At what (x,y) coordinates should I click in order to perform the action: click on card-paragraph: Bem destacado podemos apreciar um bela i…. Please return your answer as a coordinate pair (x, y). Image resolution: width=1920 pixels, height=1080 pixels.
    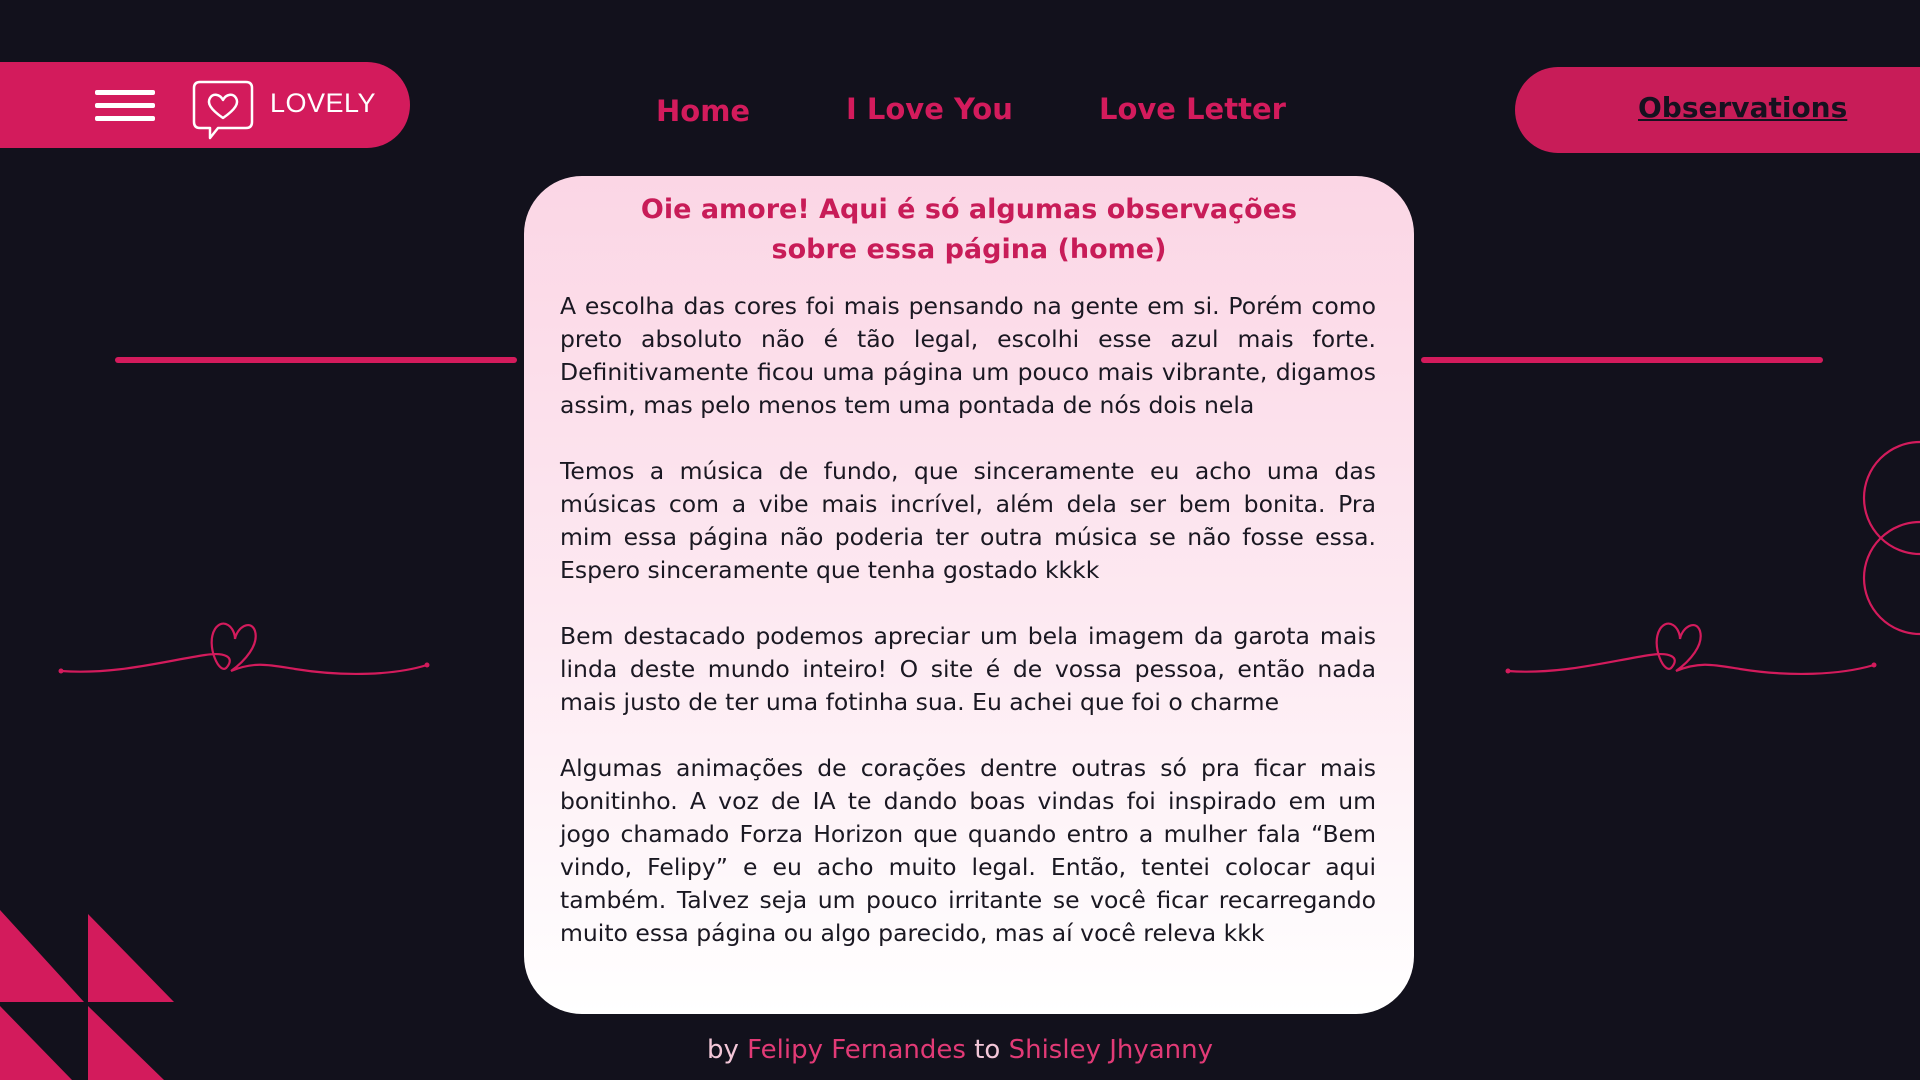
    Looking at the image, I should click on (968, 669).